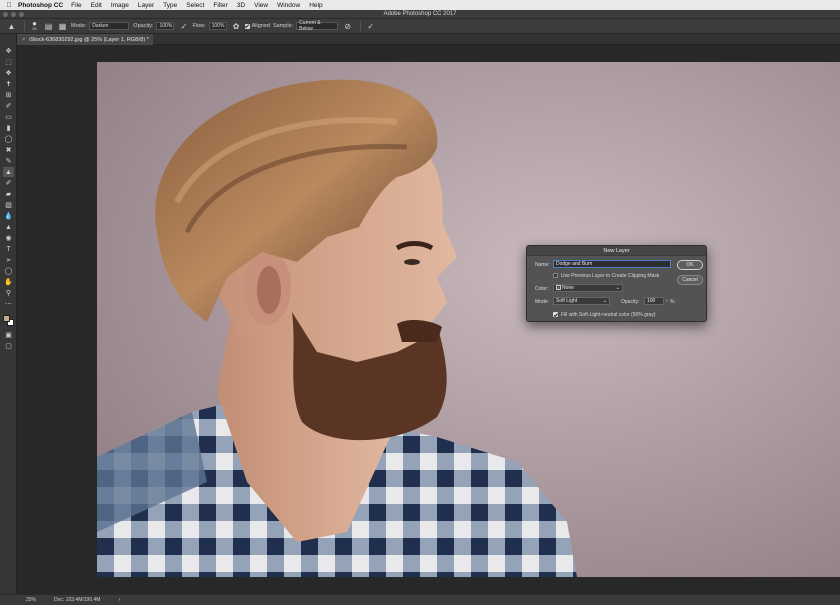 The width and height of the screenshot is (840, 605). I want to click on color-label: Color:, so click(542, 289).